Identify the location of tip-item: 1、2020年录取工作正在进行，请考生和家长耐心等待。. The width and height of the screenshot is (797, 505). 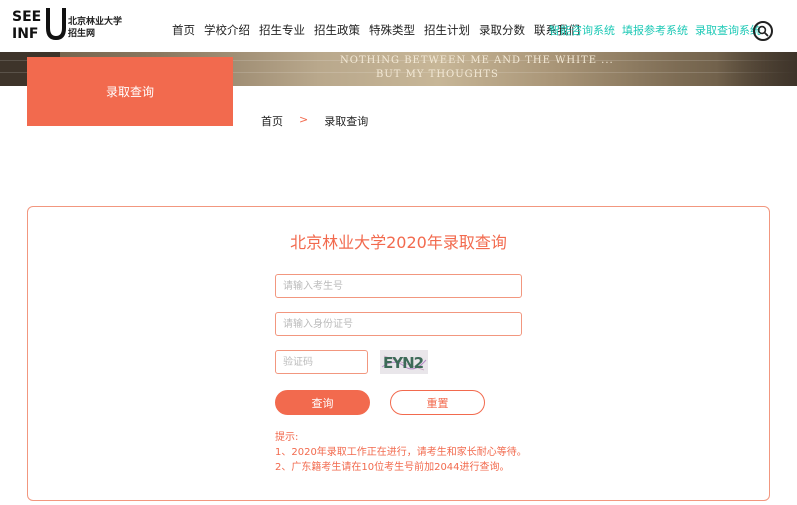
(401, 452).